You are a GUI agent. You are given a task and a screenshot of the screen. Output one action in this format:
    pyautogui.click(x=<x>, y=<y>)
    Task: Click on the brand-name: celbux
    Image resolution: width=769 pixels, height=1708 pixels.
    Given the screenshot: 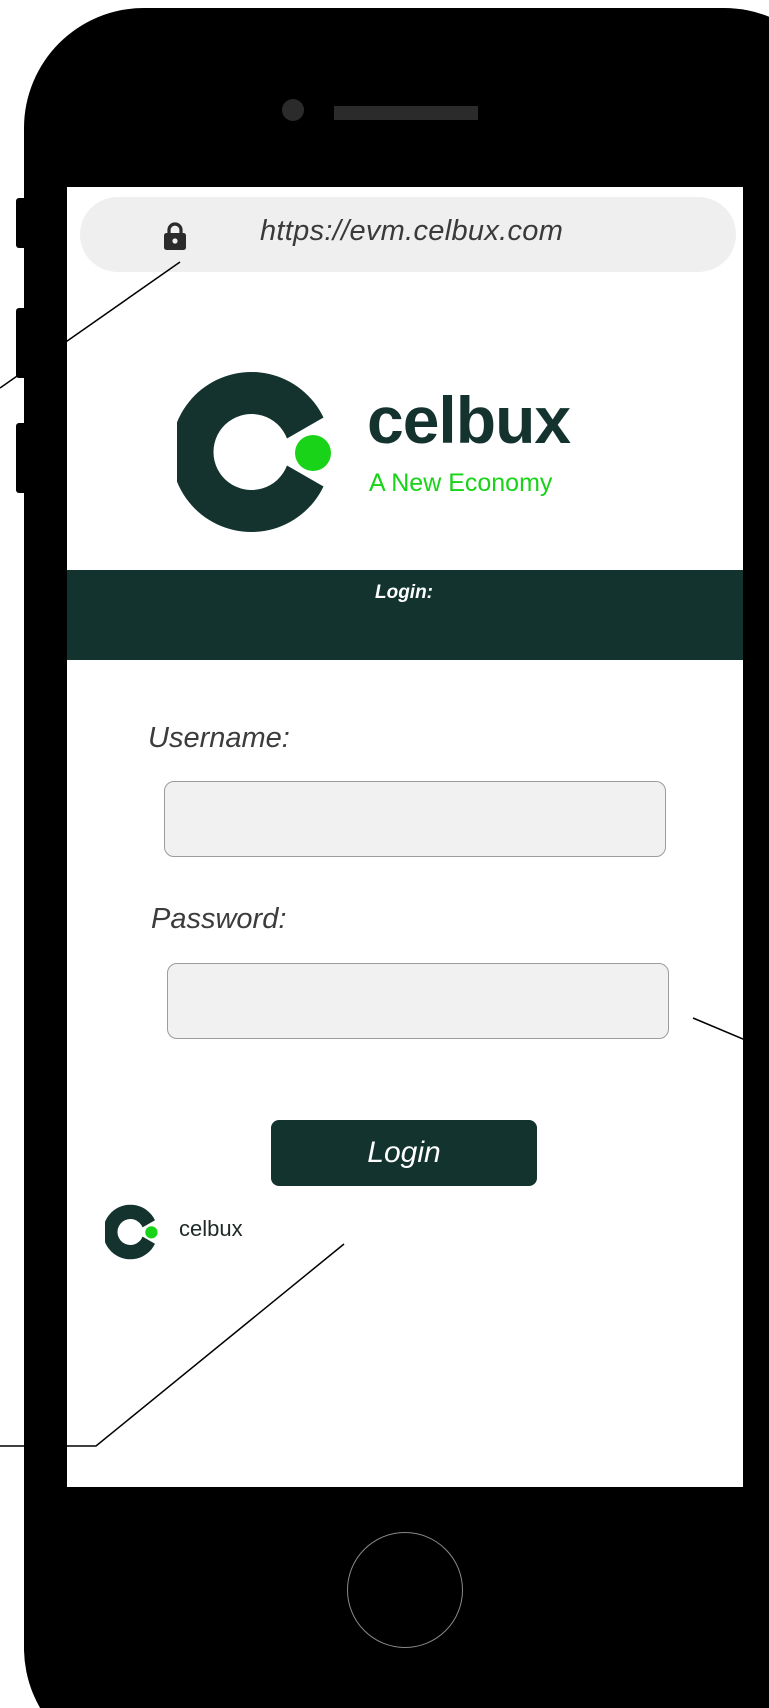 What is the action you would take?
    pyautogui.click(x=469, y=420)
    